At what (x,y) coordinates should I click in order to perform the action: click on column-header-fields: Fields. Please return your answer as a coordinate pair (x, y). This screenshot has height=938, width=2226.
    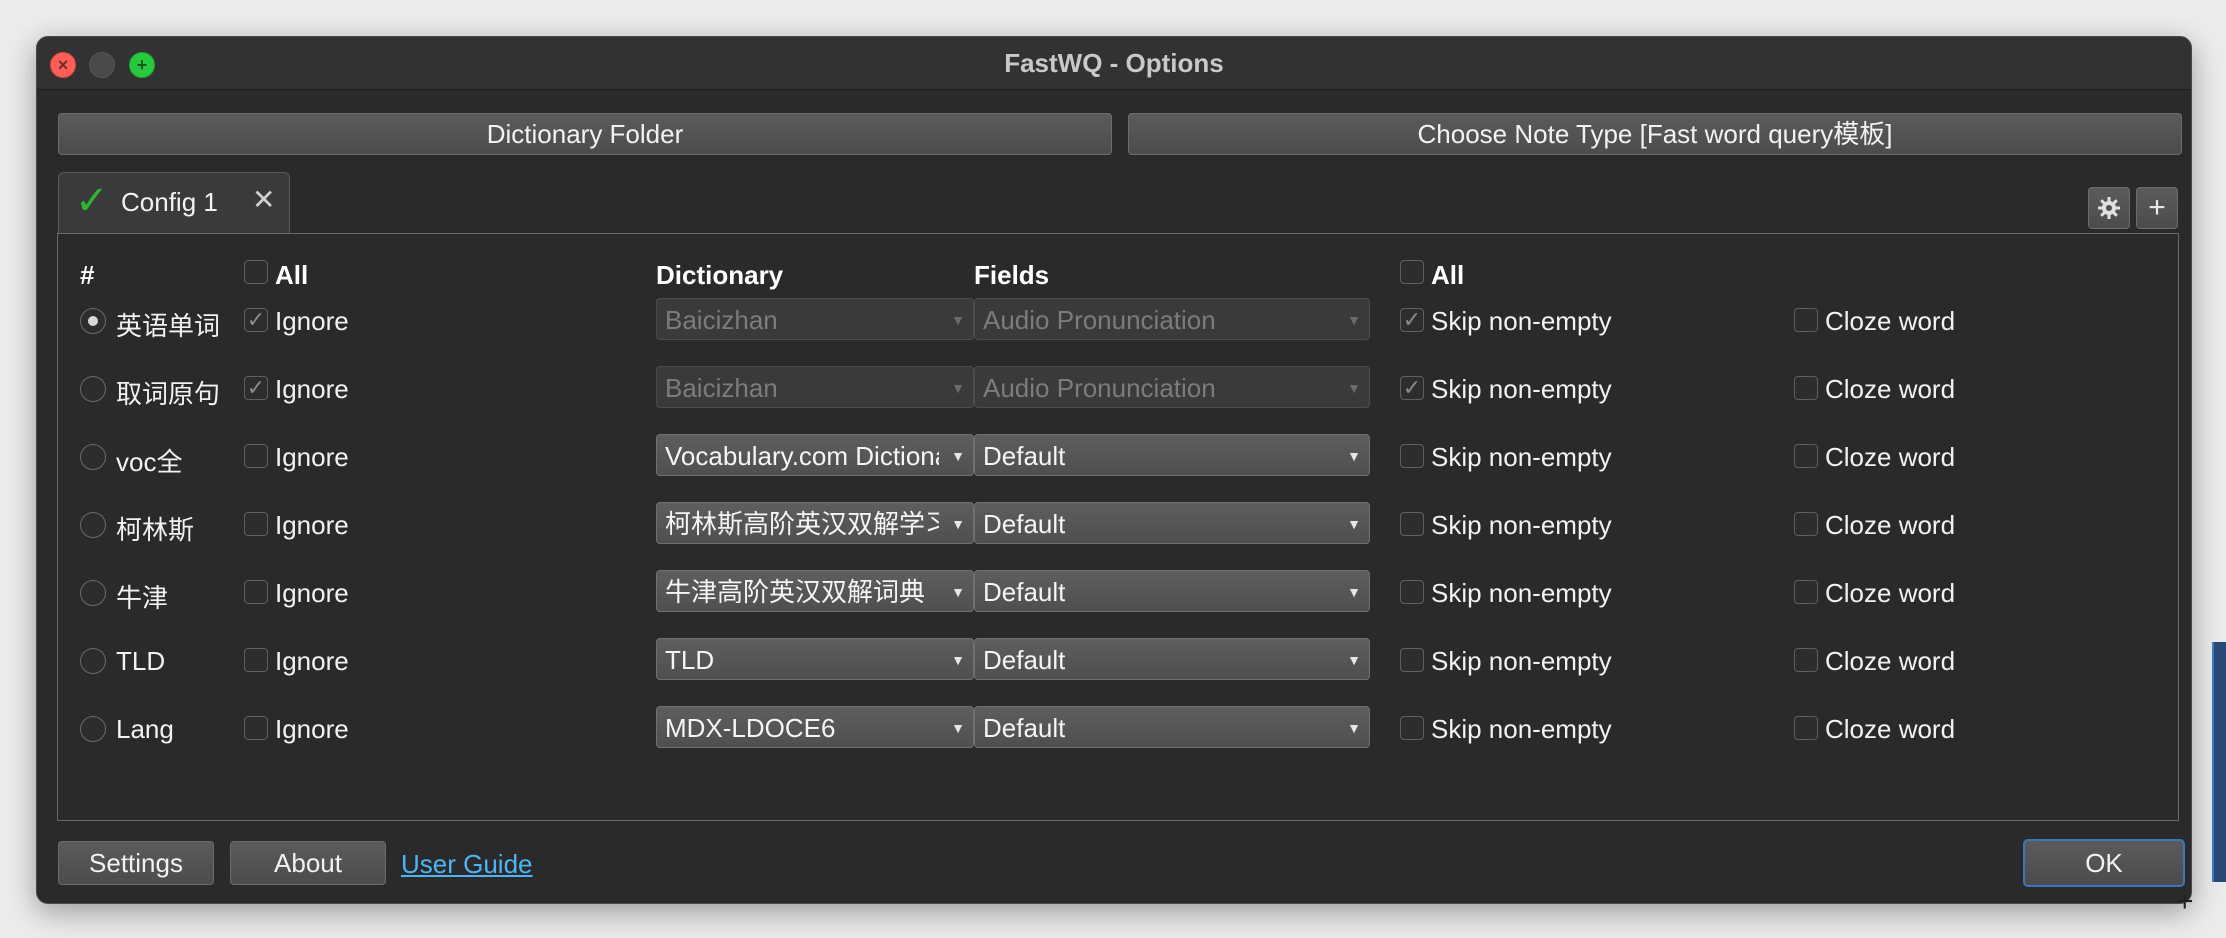
    Looking at the image, I should click on (1012, 275).